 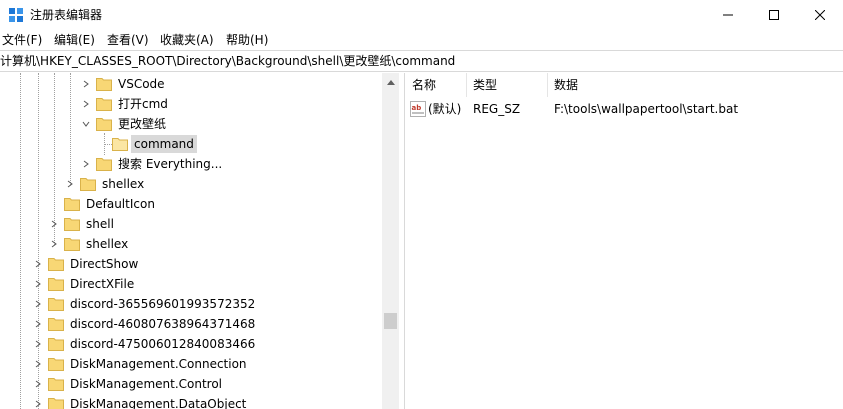 I want to click on tree-item-directxfile: DirectXFile, so click(x=84, y=284).